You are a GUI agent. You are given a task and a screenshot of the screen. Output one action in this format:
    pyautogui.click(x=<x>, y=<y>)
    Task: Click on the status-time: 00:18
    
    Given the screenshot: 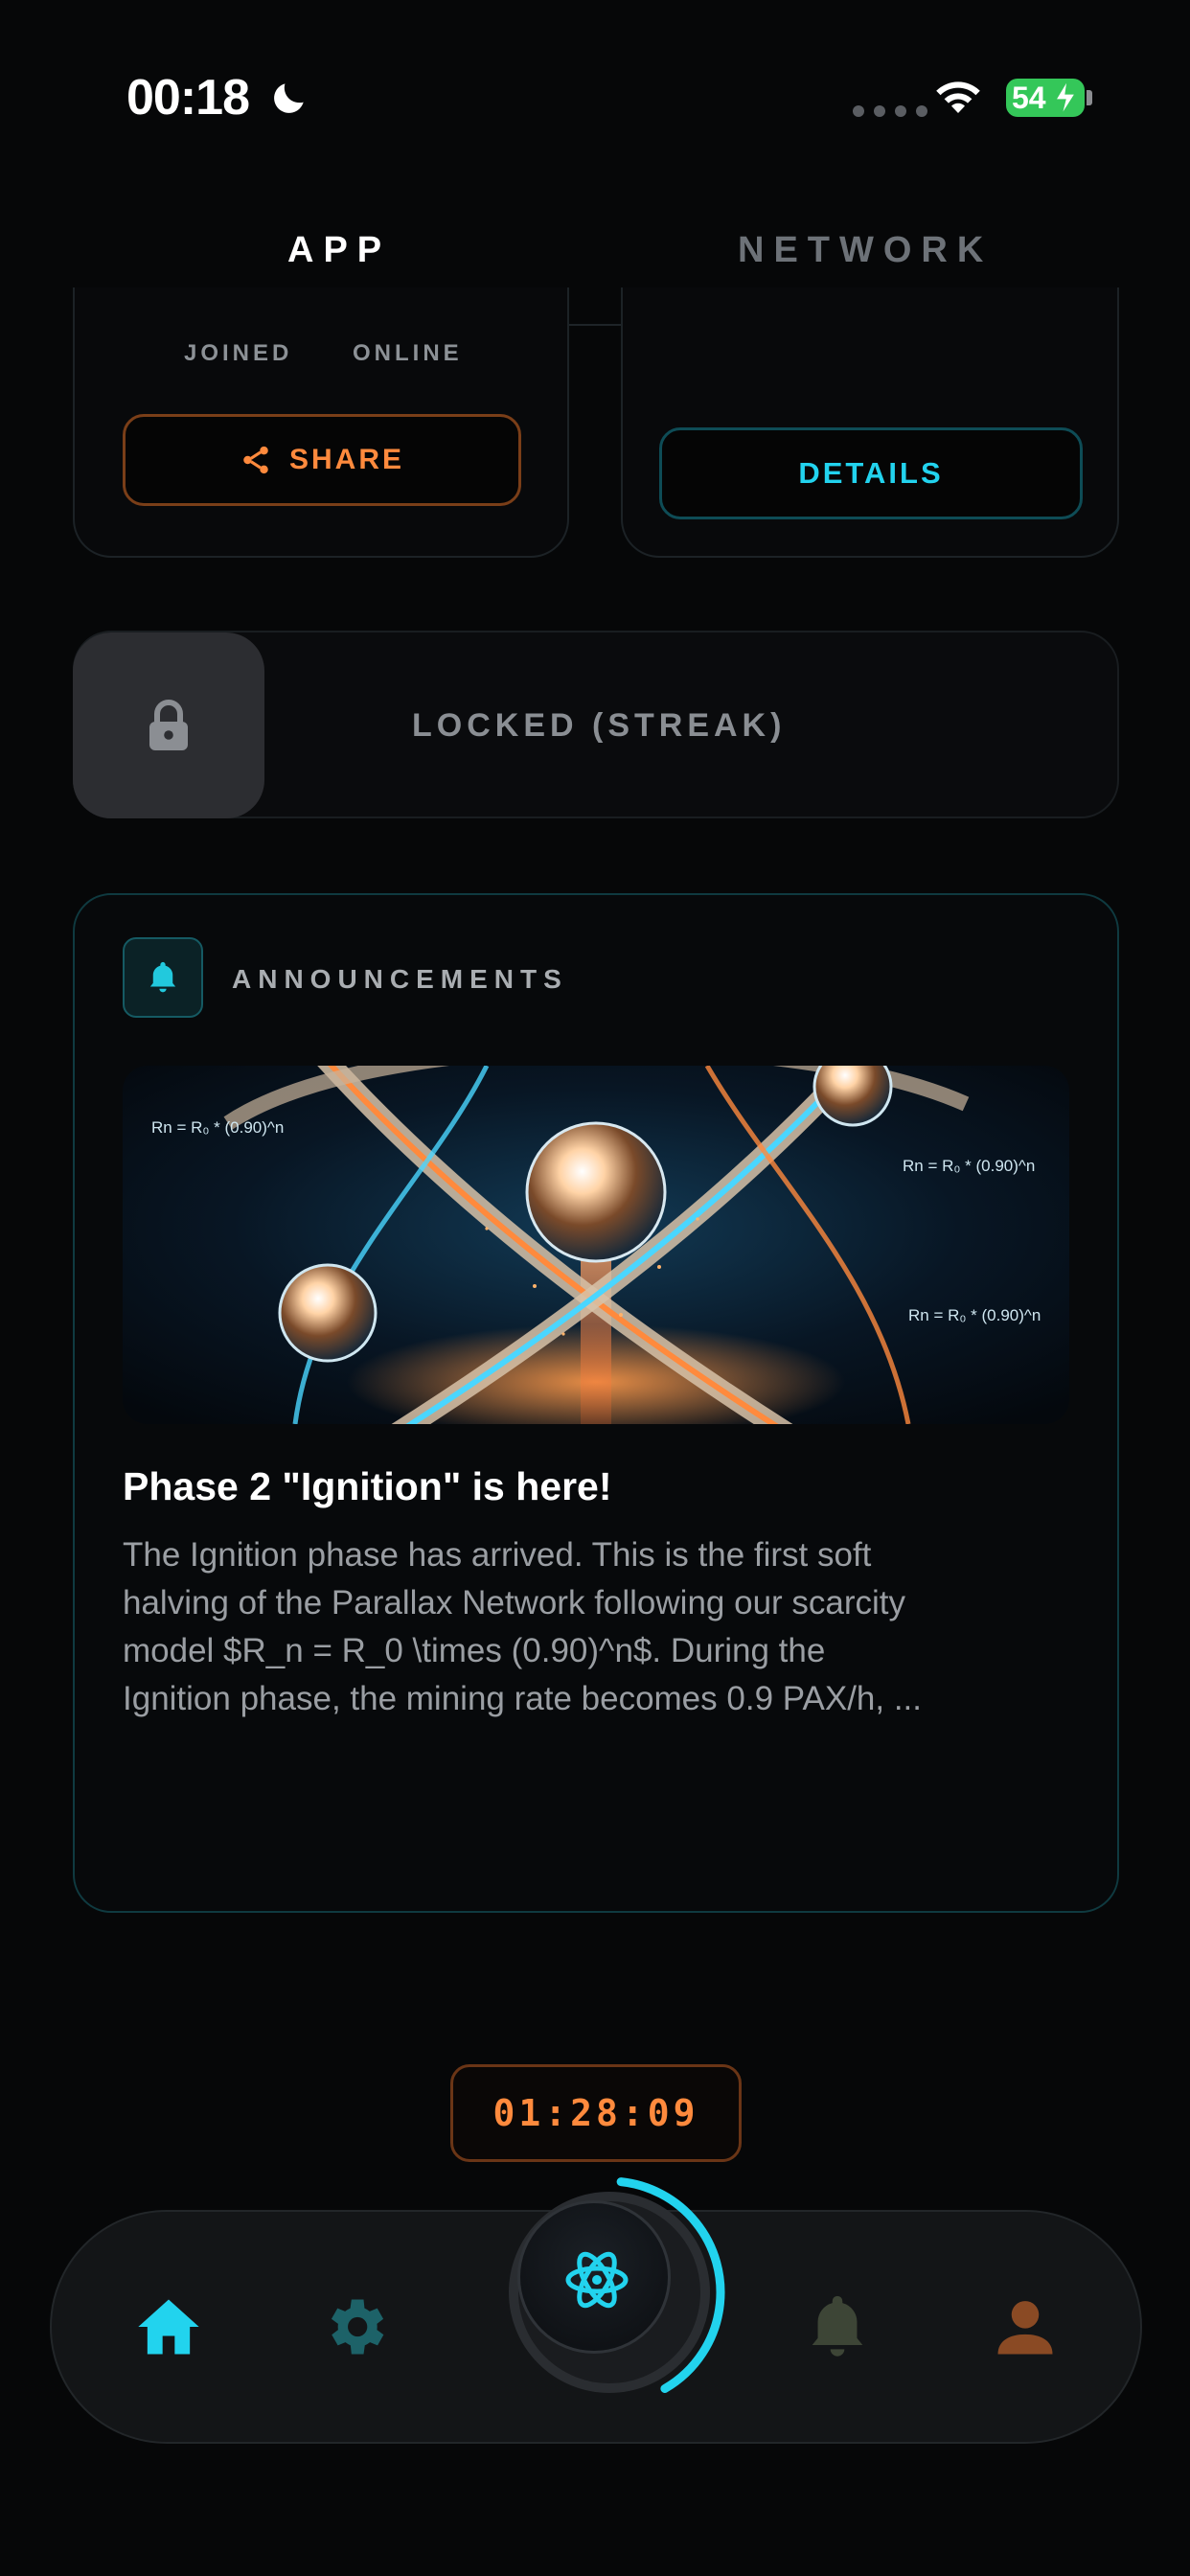 What is the action you would take?
    pyautogui.click(x=188, y=98)
    